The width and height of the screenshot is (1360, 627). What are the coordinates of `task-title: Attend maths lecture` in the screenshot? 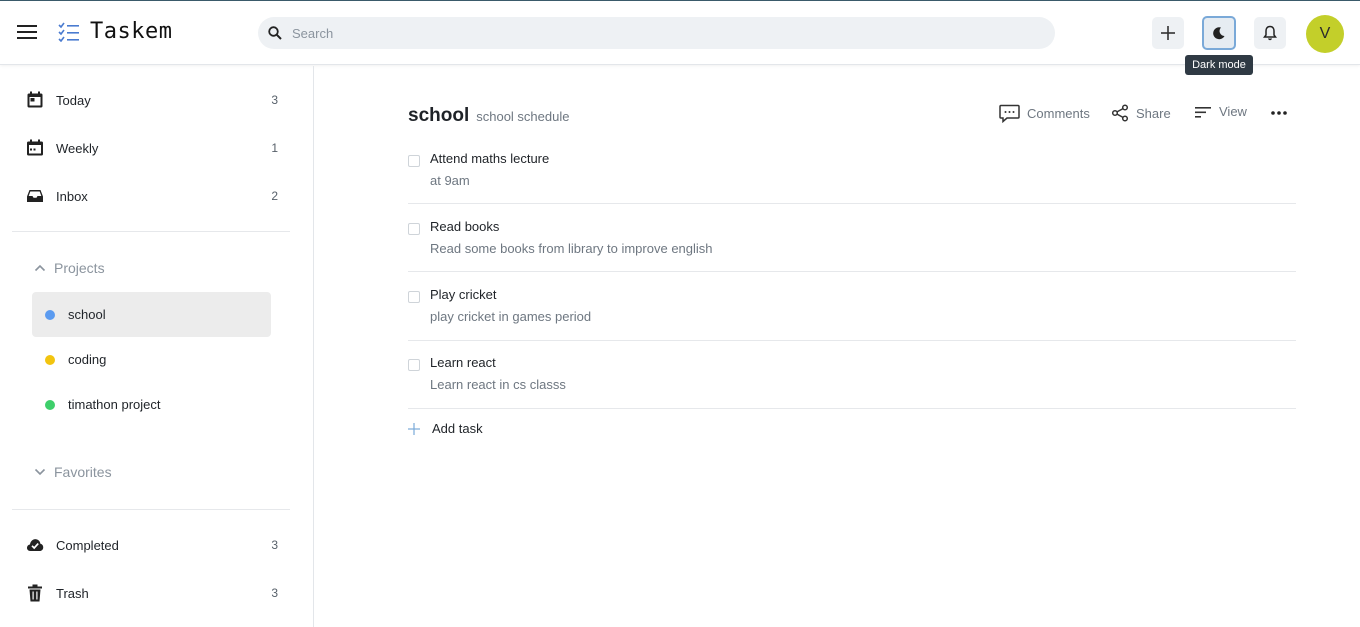 It's located at (490, 158).